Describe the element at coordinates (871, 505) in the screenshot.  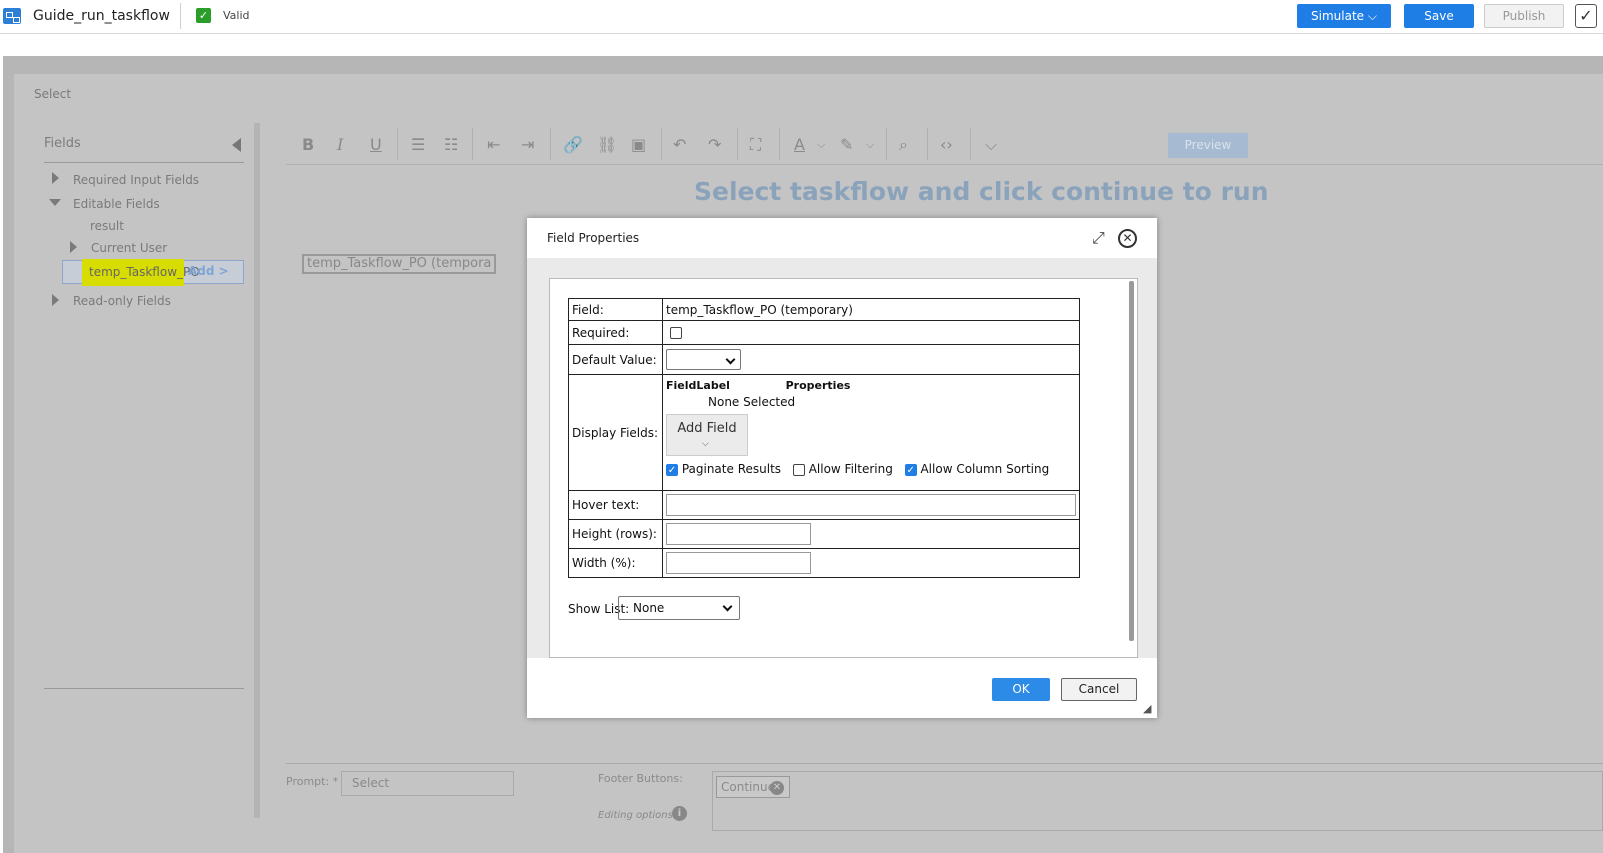
I see `hover-text-input` at that location.